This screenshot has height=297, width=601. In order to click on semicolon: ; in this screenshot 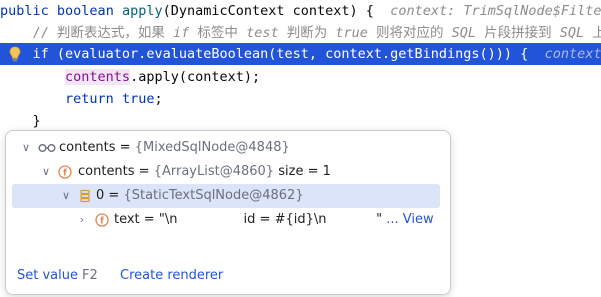, I will do `click(158, 99)`.